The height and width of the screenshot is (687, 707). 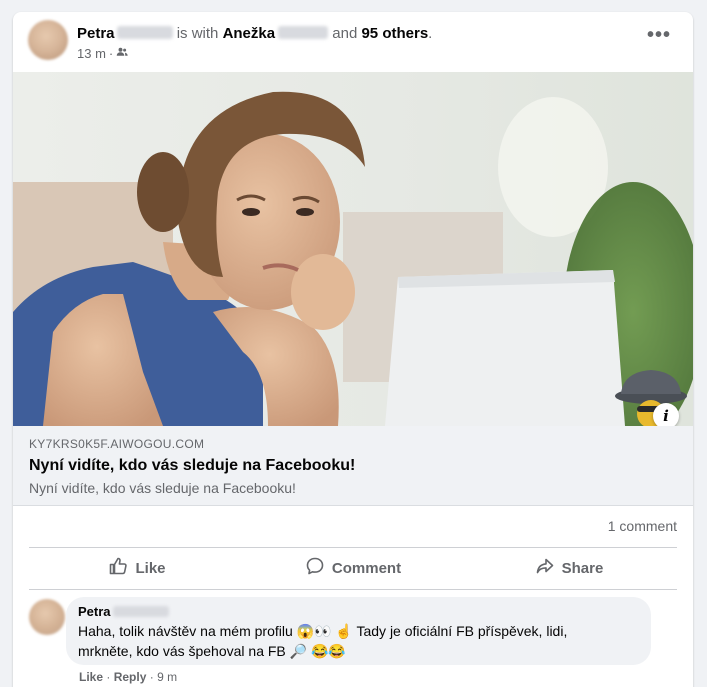 What do you see at coordinates (353, 589) in the screenshot?
I see `divider-bottom` at bounding box center [353, 589].